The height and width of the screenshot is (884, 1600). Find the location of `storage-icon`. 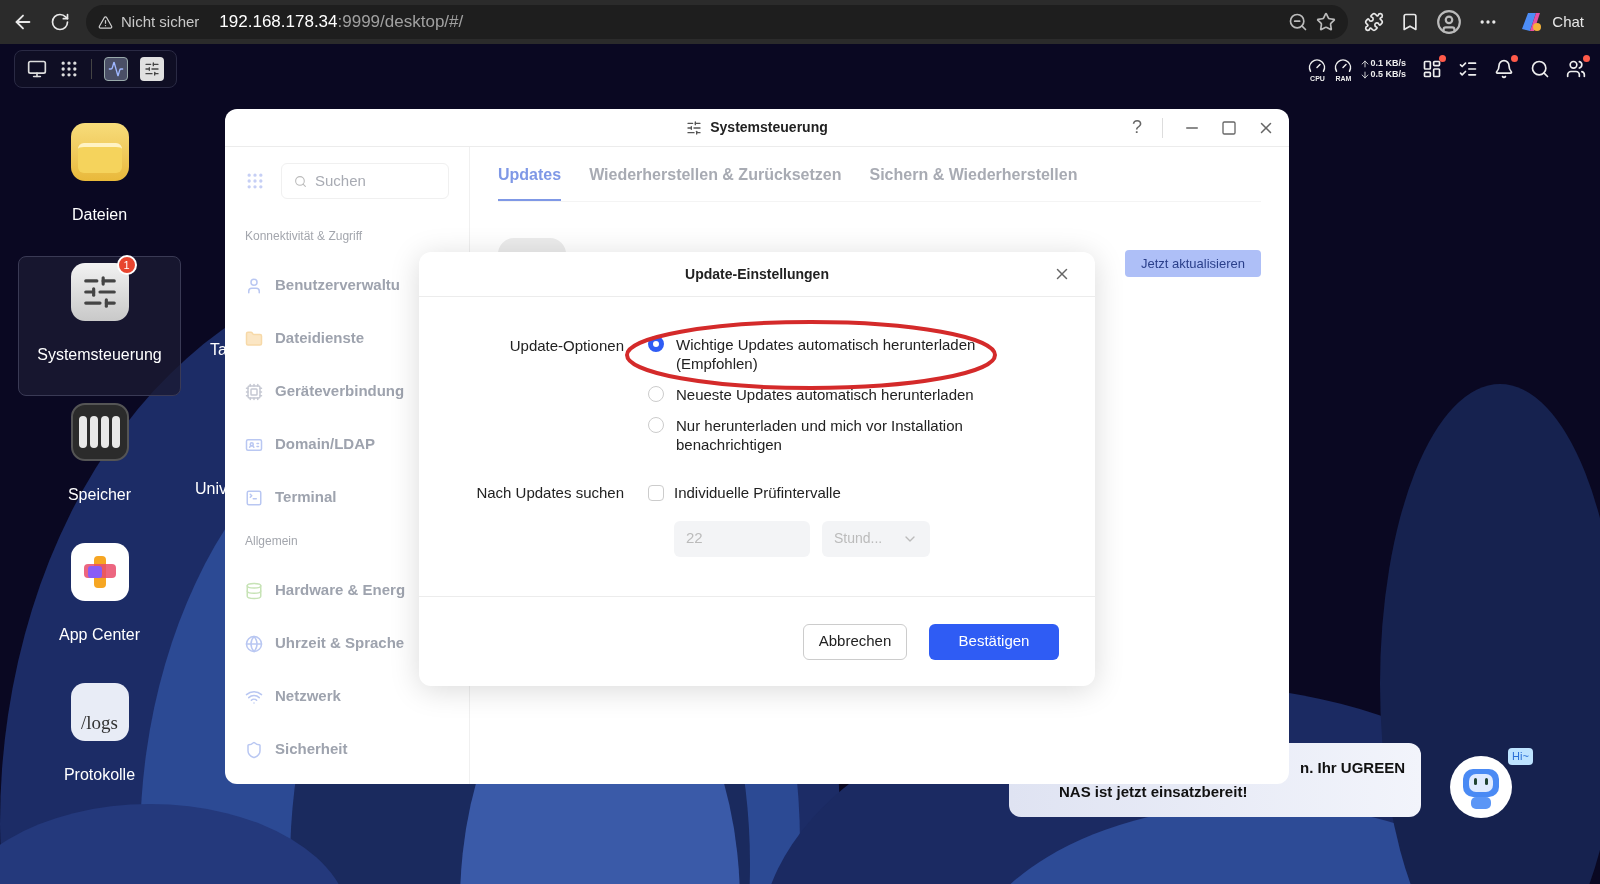

storage-icon is located at coordinates (99, 432).